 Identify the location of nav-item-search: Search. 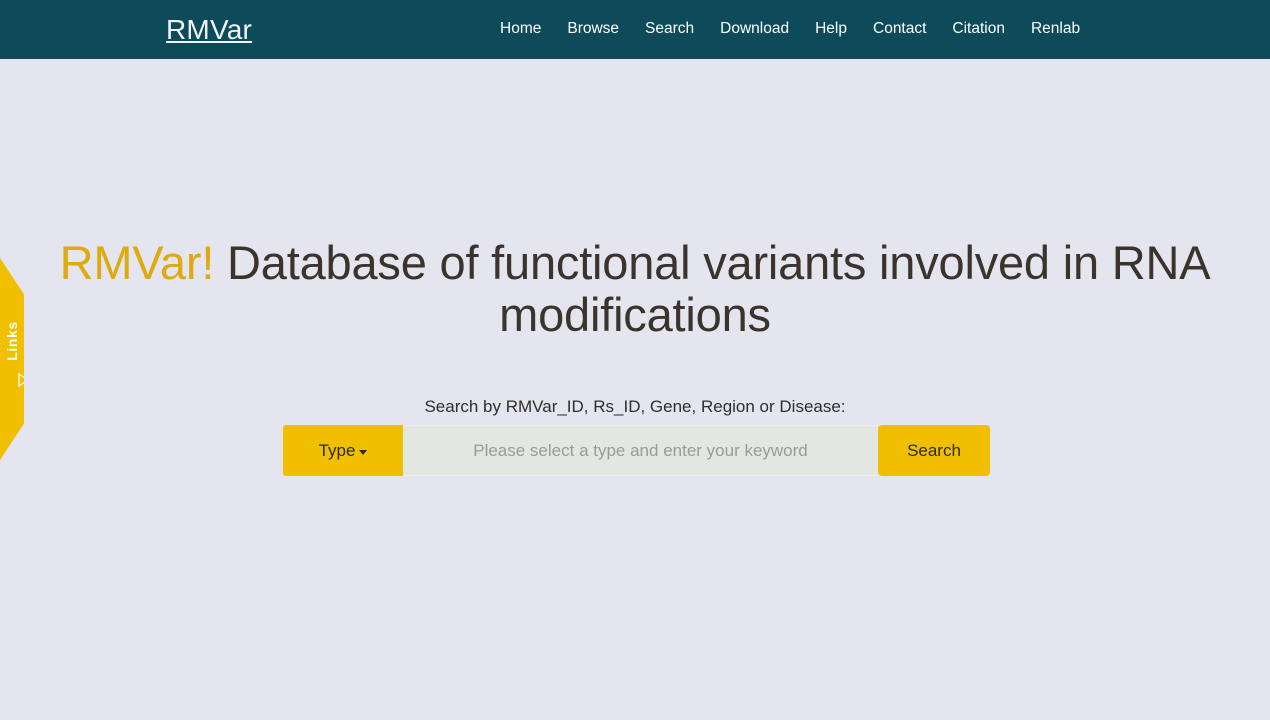
(669, 29).